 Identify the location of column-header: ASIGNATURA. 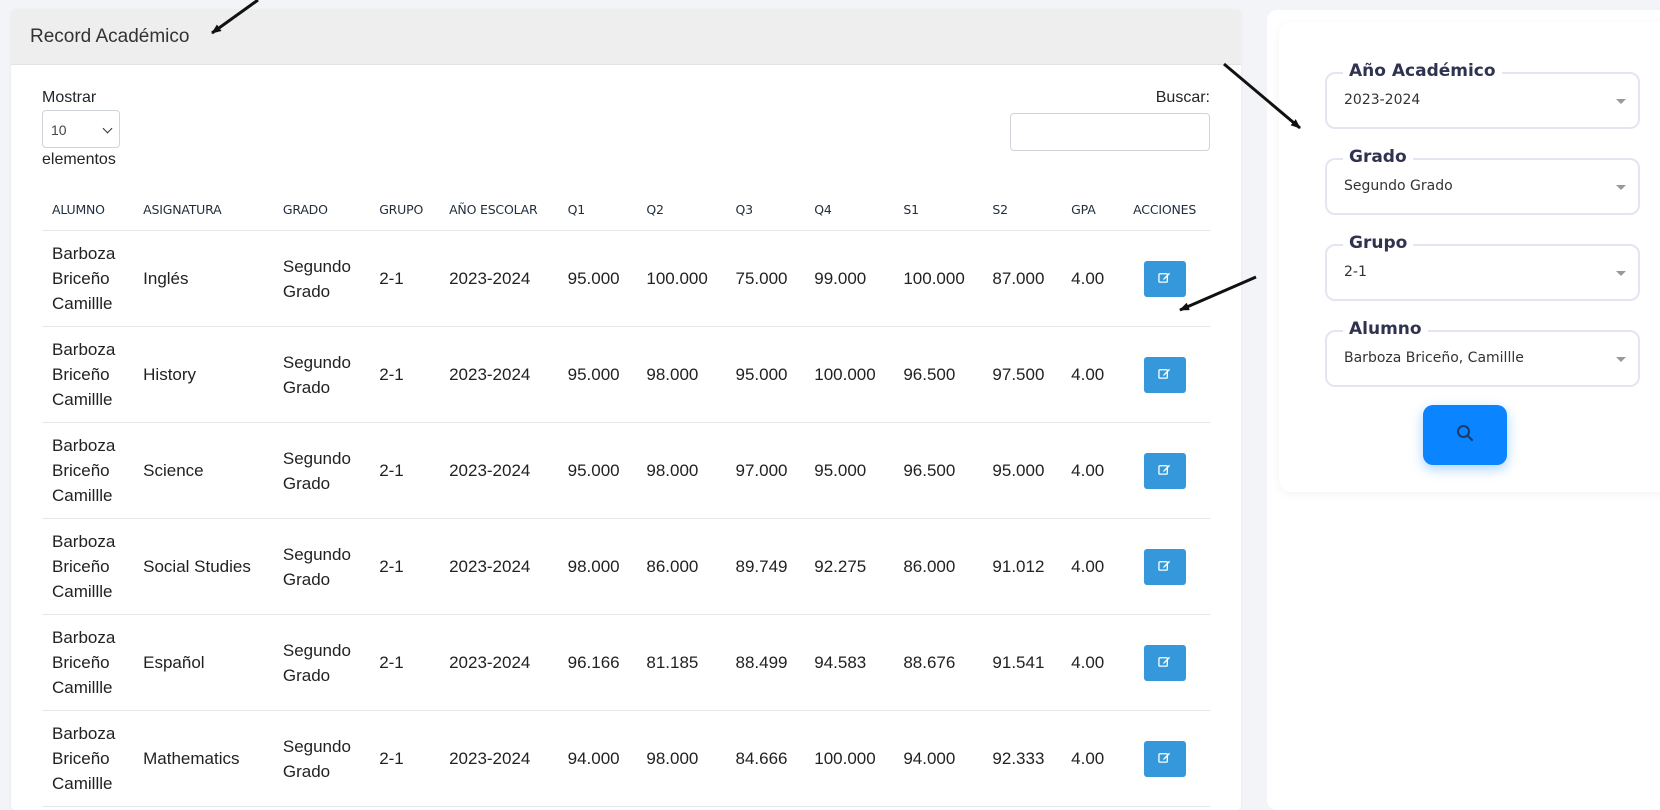
(203, 209).